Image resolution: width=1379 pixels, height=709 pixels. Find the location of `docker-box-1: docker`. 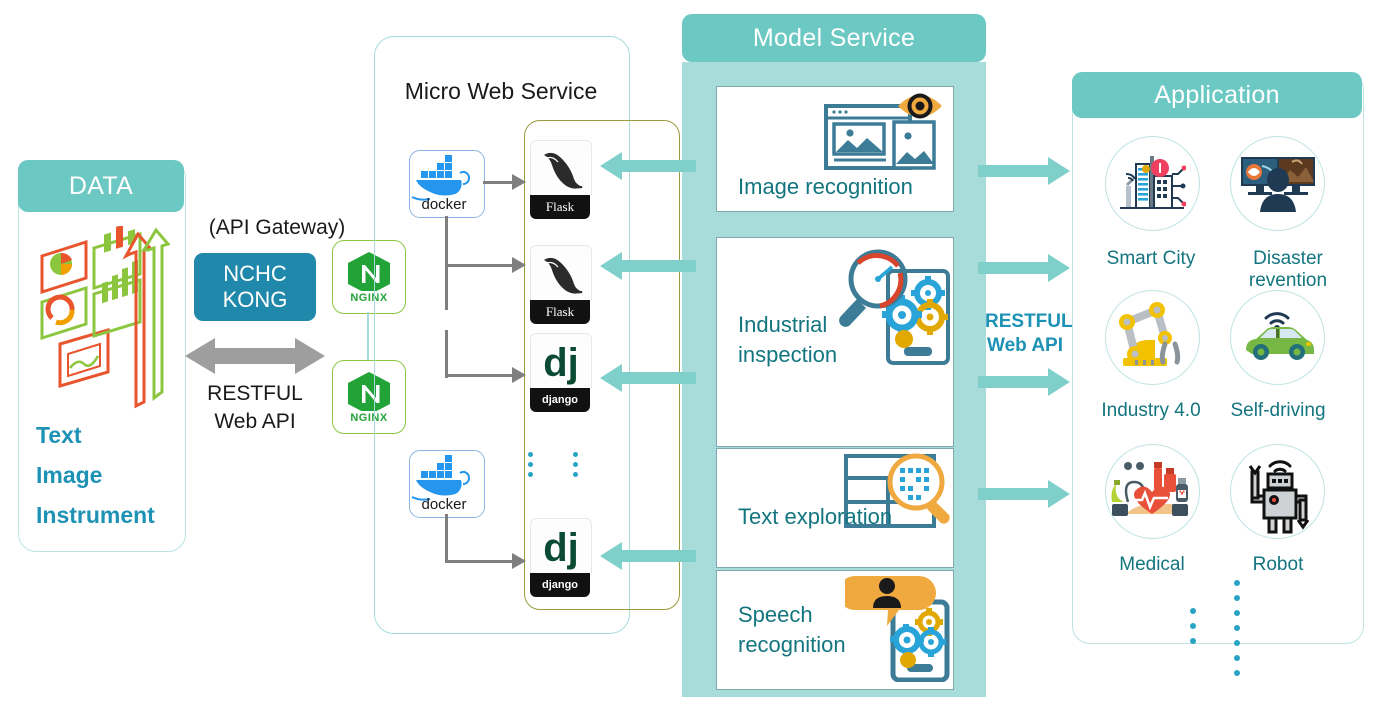

docker-box-1: docker is located at coordinates (447, 184).